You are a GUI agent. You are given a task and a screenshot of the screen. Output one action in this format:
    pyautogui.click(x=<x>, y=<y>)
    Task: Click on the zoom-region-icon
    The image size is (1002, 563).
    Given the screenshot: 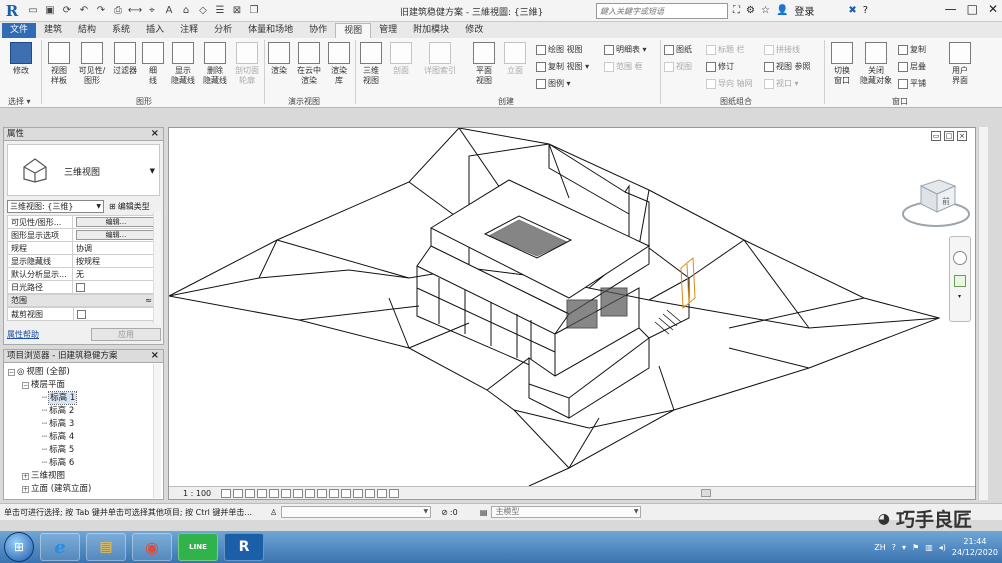 What is the action you would take?
    pyautogui.click(x=960, y=281)
    